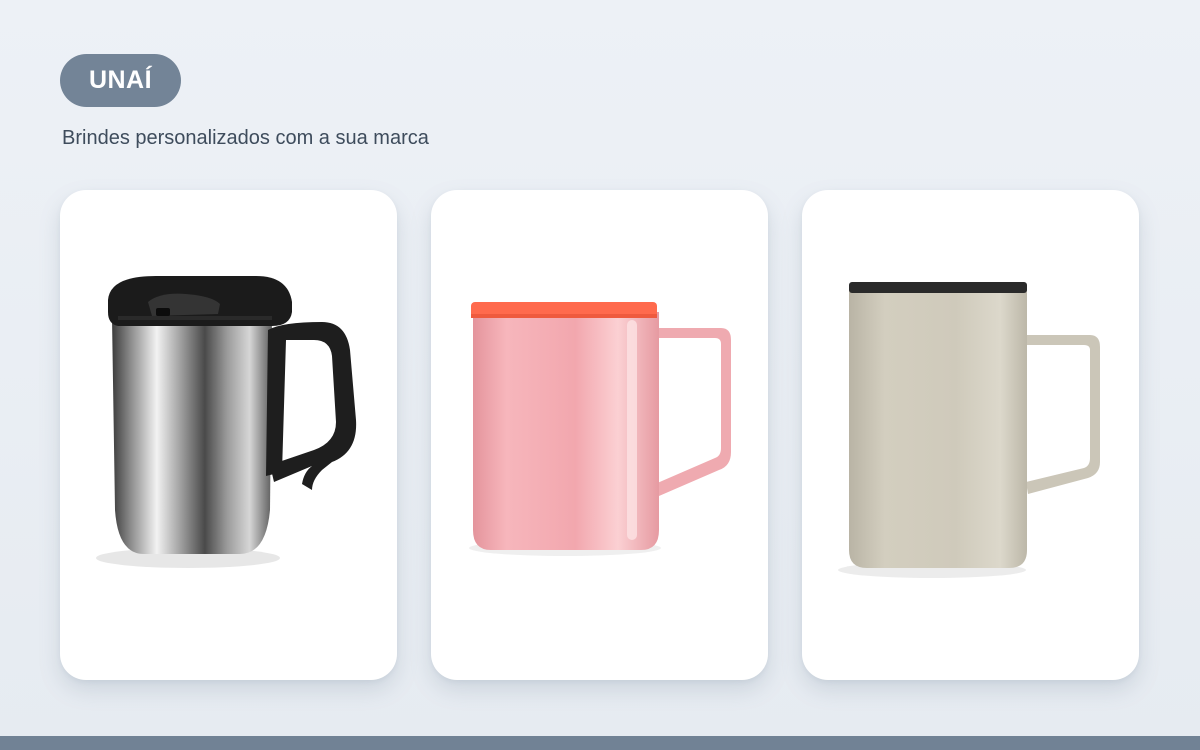 The height and width of the screenshot is (750, 1200). Describe the element at coordinates (969, 430) in the screenshot. I see `beige-mug-image` at that location.